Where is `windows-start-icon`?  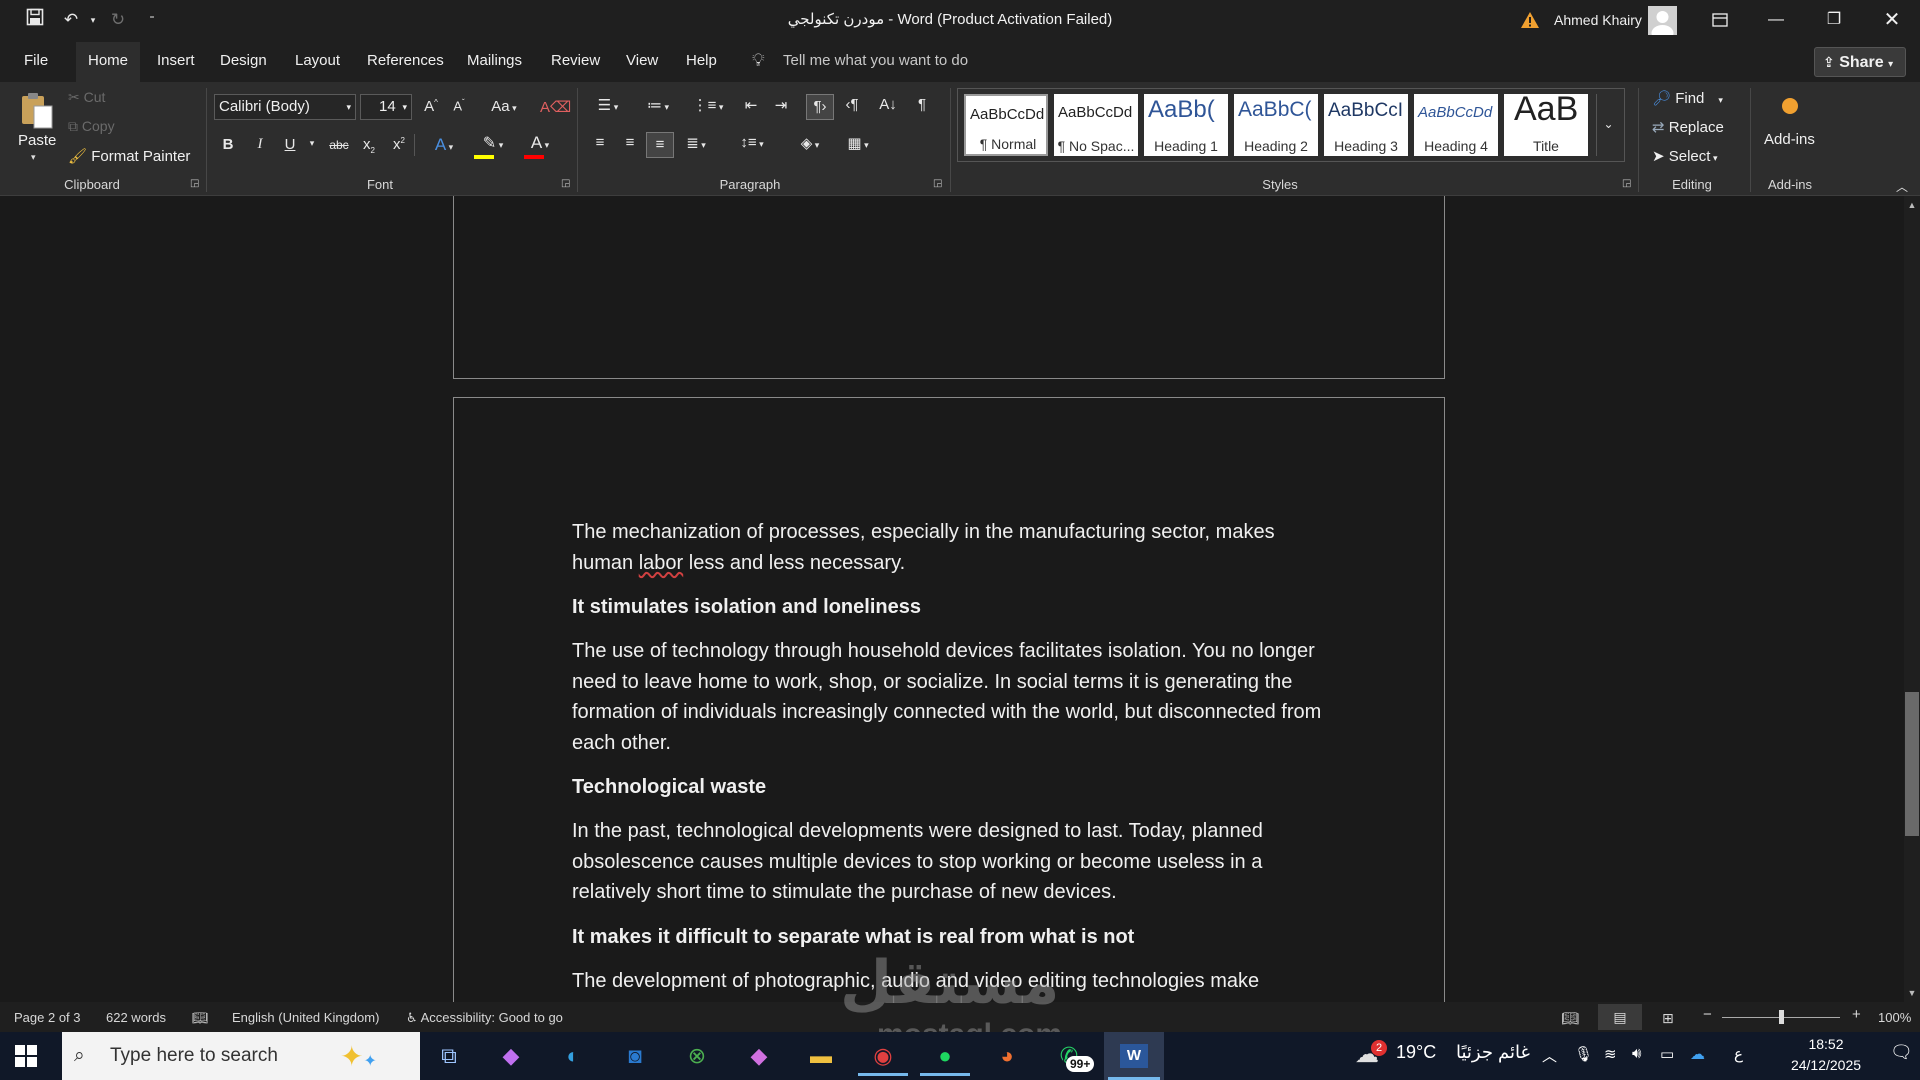 windows-start-icon is located at coordinates (29, 1056).